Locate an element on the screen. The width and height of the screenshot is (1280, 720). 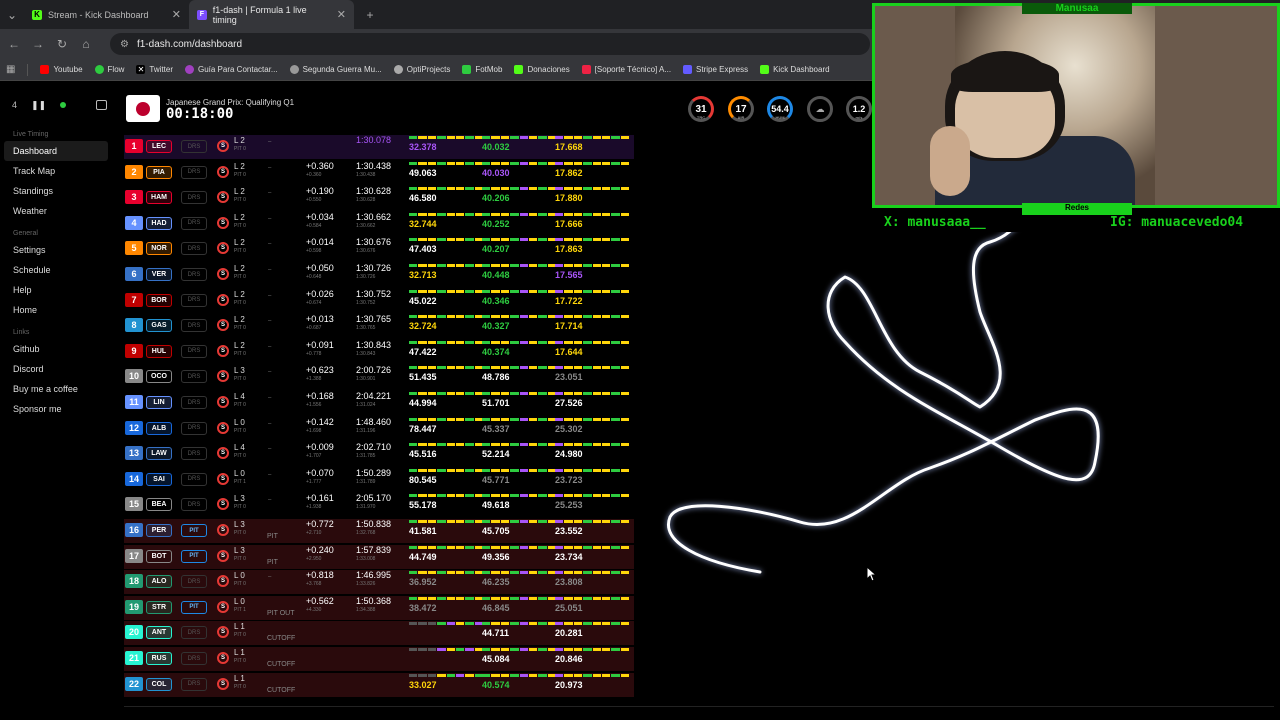
driver-code-badge: STR is located at coordinates (159, 607).